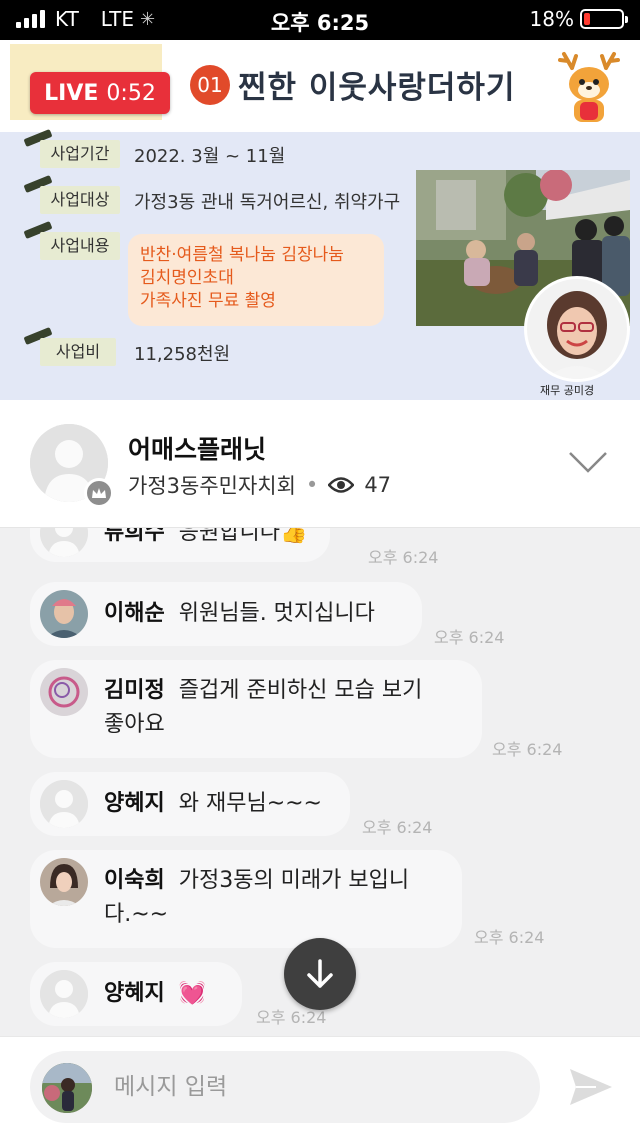  What do you see at coordinates (246, 899) in the screenshot?
I see `chat-message: 이숙희 가정3동의 미래가 보입니 다.~~` at bounding box center [246, 899].